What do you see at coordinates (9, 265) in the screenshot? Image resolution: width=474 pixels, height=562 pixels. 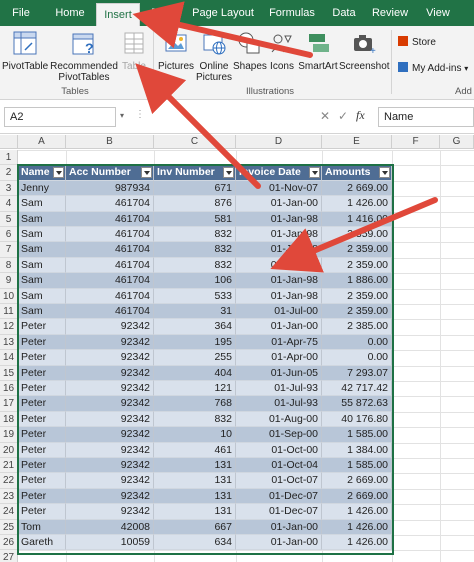 I see `row-header: 8` at bounding box center [9, 265].